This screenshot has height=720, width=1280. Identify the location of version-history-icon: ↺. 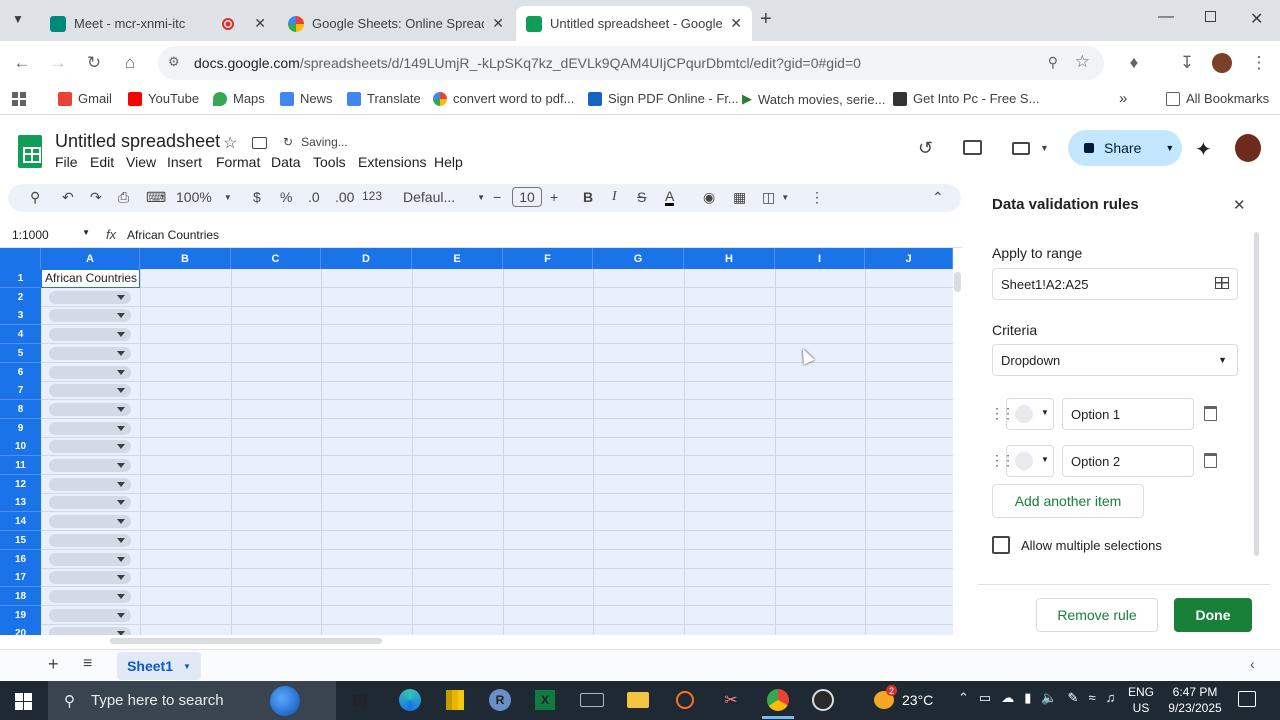
(925, 148).